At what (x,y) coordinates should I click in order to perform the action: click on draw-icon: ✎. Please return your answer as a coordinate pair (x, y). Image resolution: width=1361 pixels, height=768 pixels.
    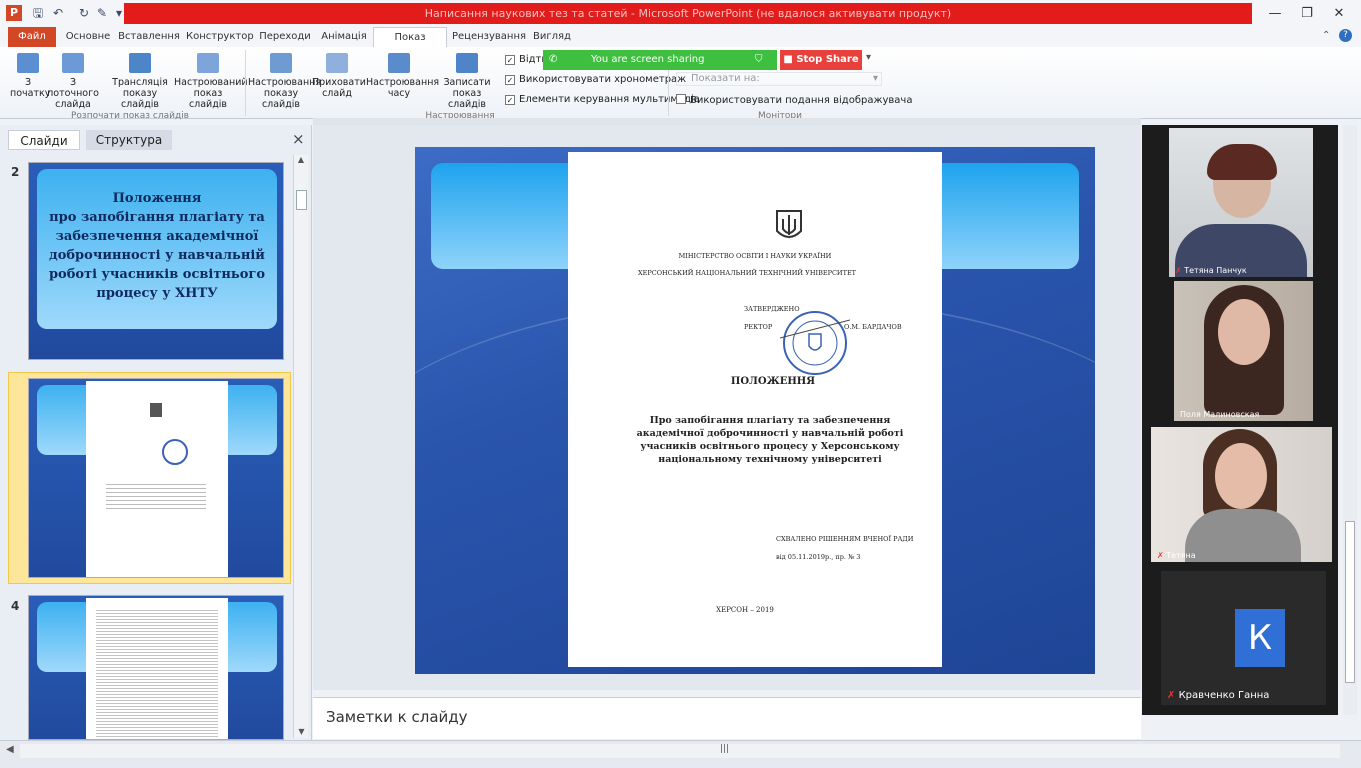
    Looking at the image, I should click on (102, 13).